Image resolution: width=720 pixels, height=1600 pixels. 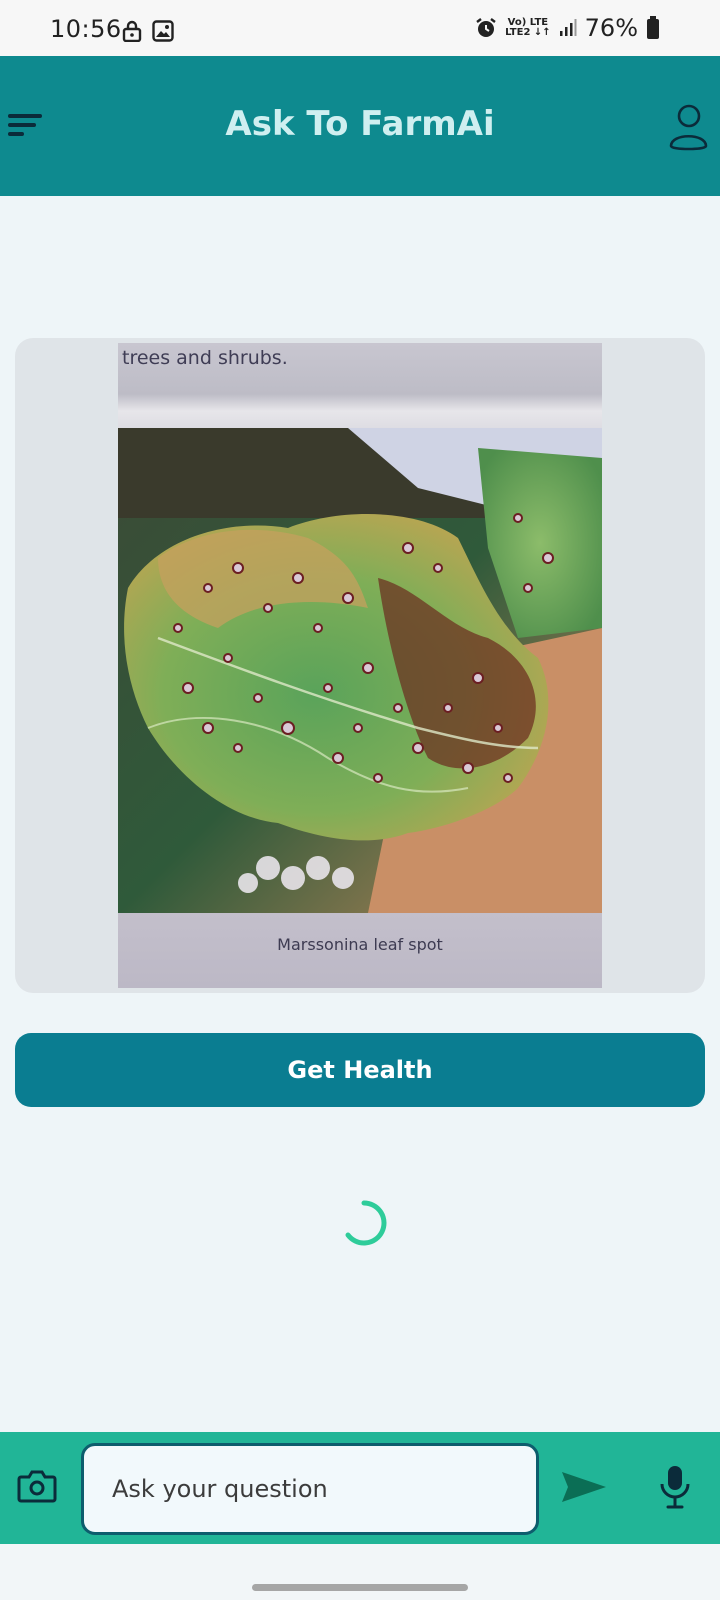 What do you see at coordinates (37, 1486) in the screenshot?
I see `camera-icon` at bounding box center [37, 1486].